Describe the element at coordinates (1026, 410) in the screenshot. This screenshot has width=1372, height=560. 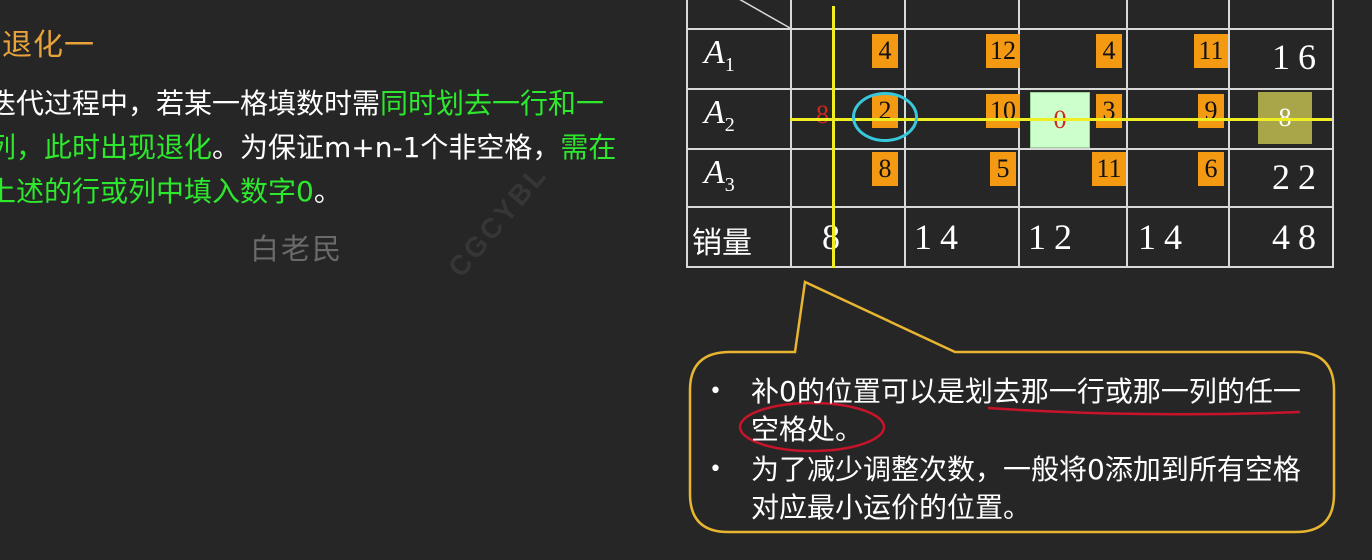
I see `bullet-1-text: 补0的位置可以是划去那一行或那一列的任一空格处。` at that location.